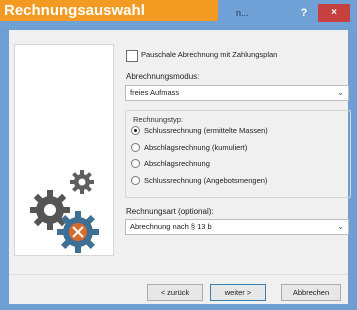 The height and width of the screenshot is (310, 357). Describe the element at coordinates (163, 76) in the screenshot. I see `abrechnungsmodus-label: Abrechnungsmodus:` at that location.